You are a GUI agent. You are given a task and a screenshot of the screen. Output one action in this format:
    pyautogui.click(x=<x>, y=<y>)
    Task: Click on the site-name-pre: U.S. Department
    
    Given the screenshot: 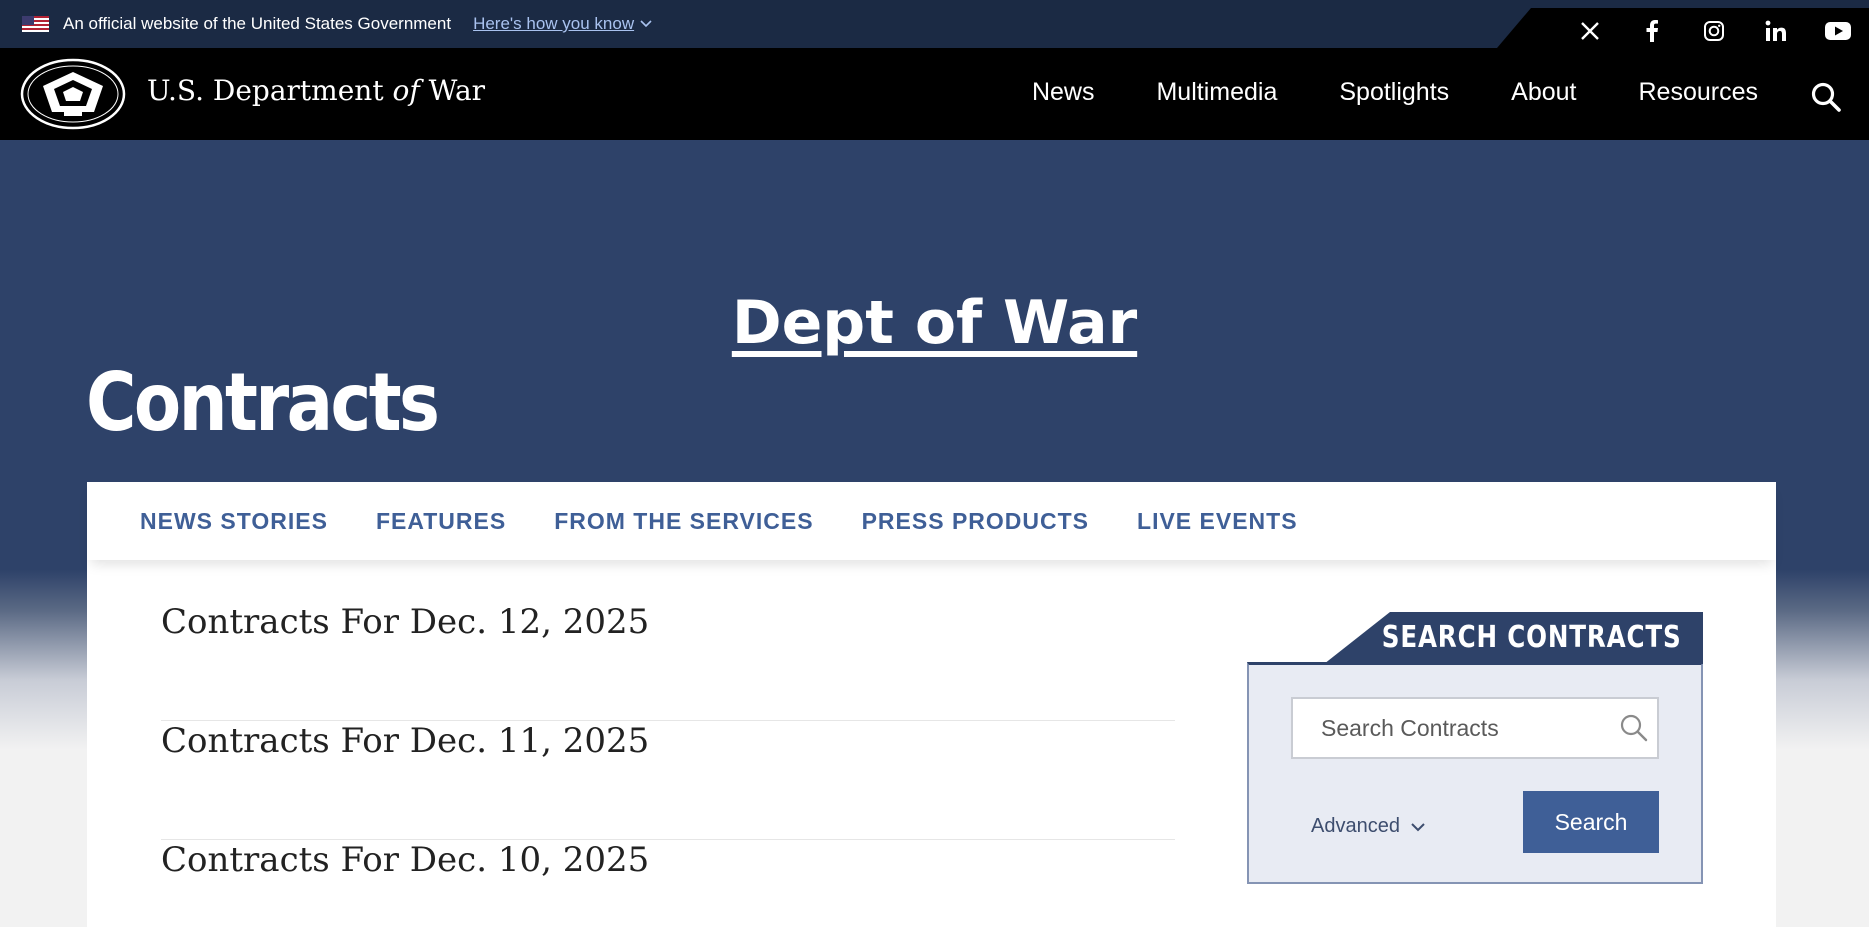 What is the action you would take?
    pyautogui.click(x=265, y=90)
    